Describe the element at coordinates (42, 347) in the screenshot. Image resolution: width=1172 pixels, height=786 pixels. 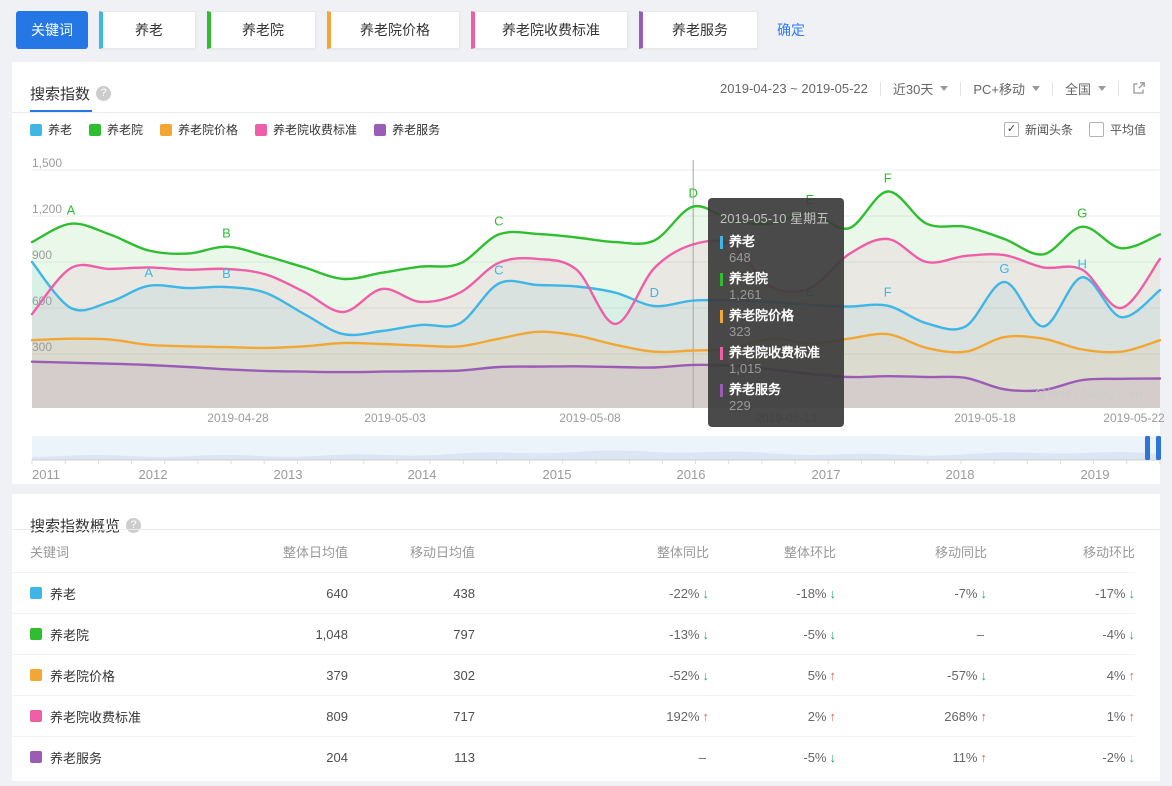
I see `y-axis-tick: 300` at that location.